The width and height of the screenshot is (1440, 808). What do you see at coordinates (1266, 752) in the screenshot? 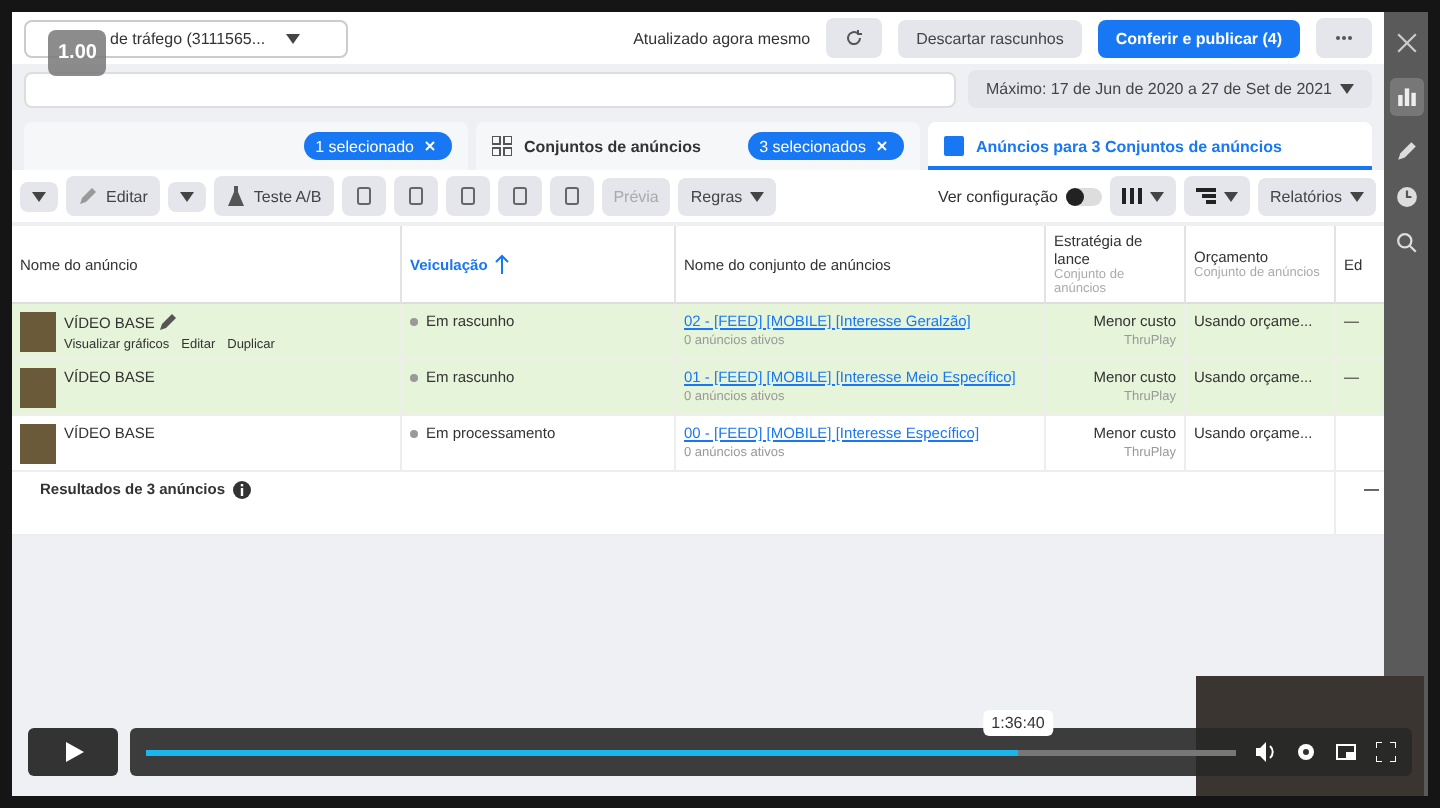
I see `volume-icon` at bounding box center [1266, 752].